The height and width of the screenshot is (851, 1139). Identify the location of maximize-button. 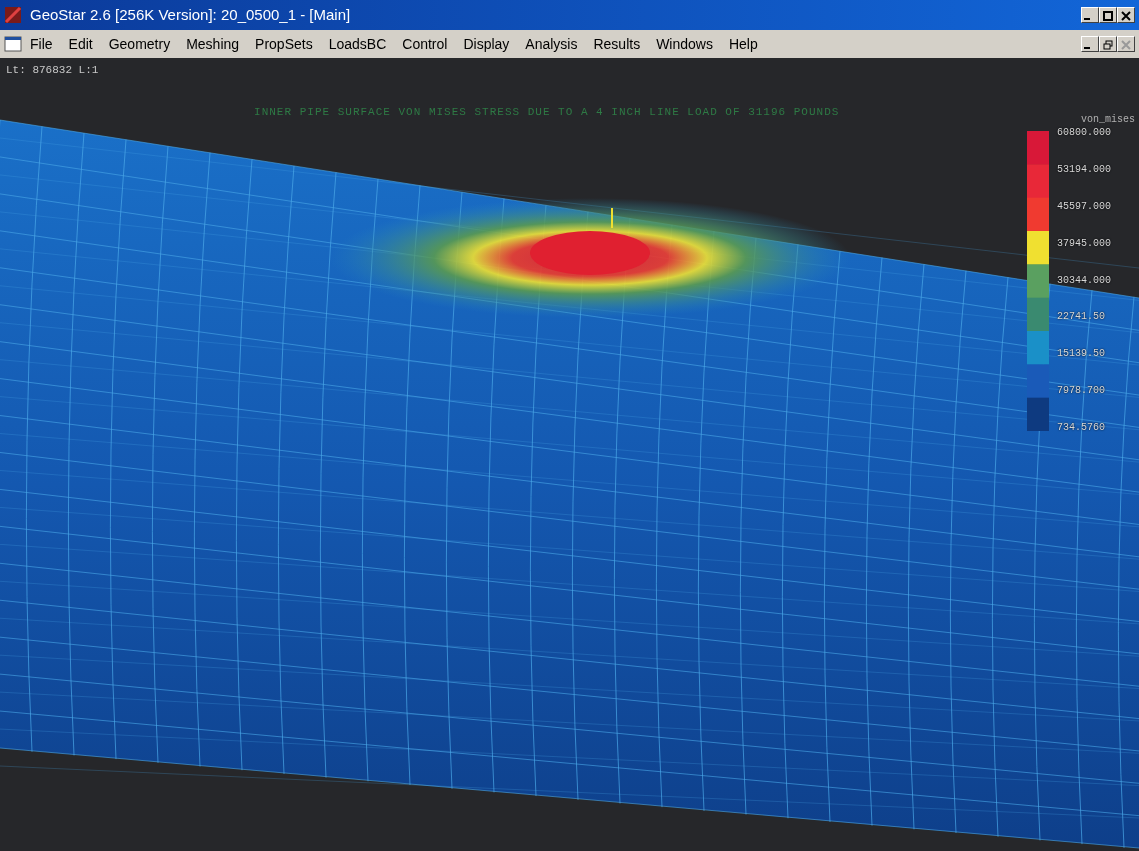
(1108, 15).